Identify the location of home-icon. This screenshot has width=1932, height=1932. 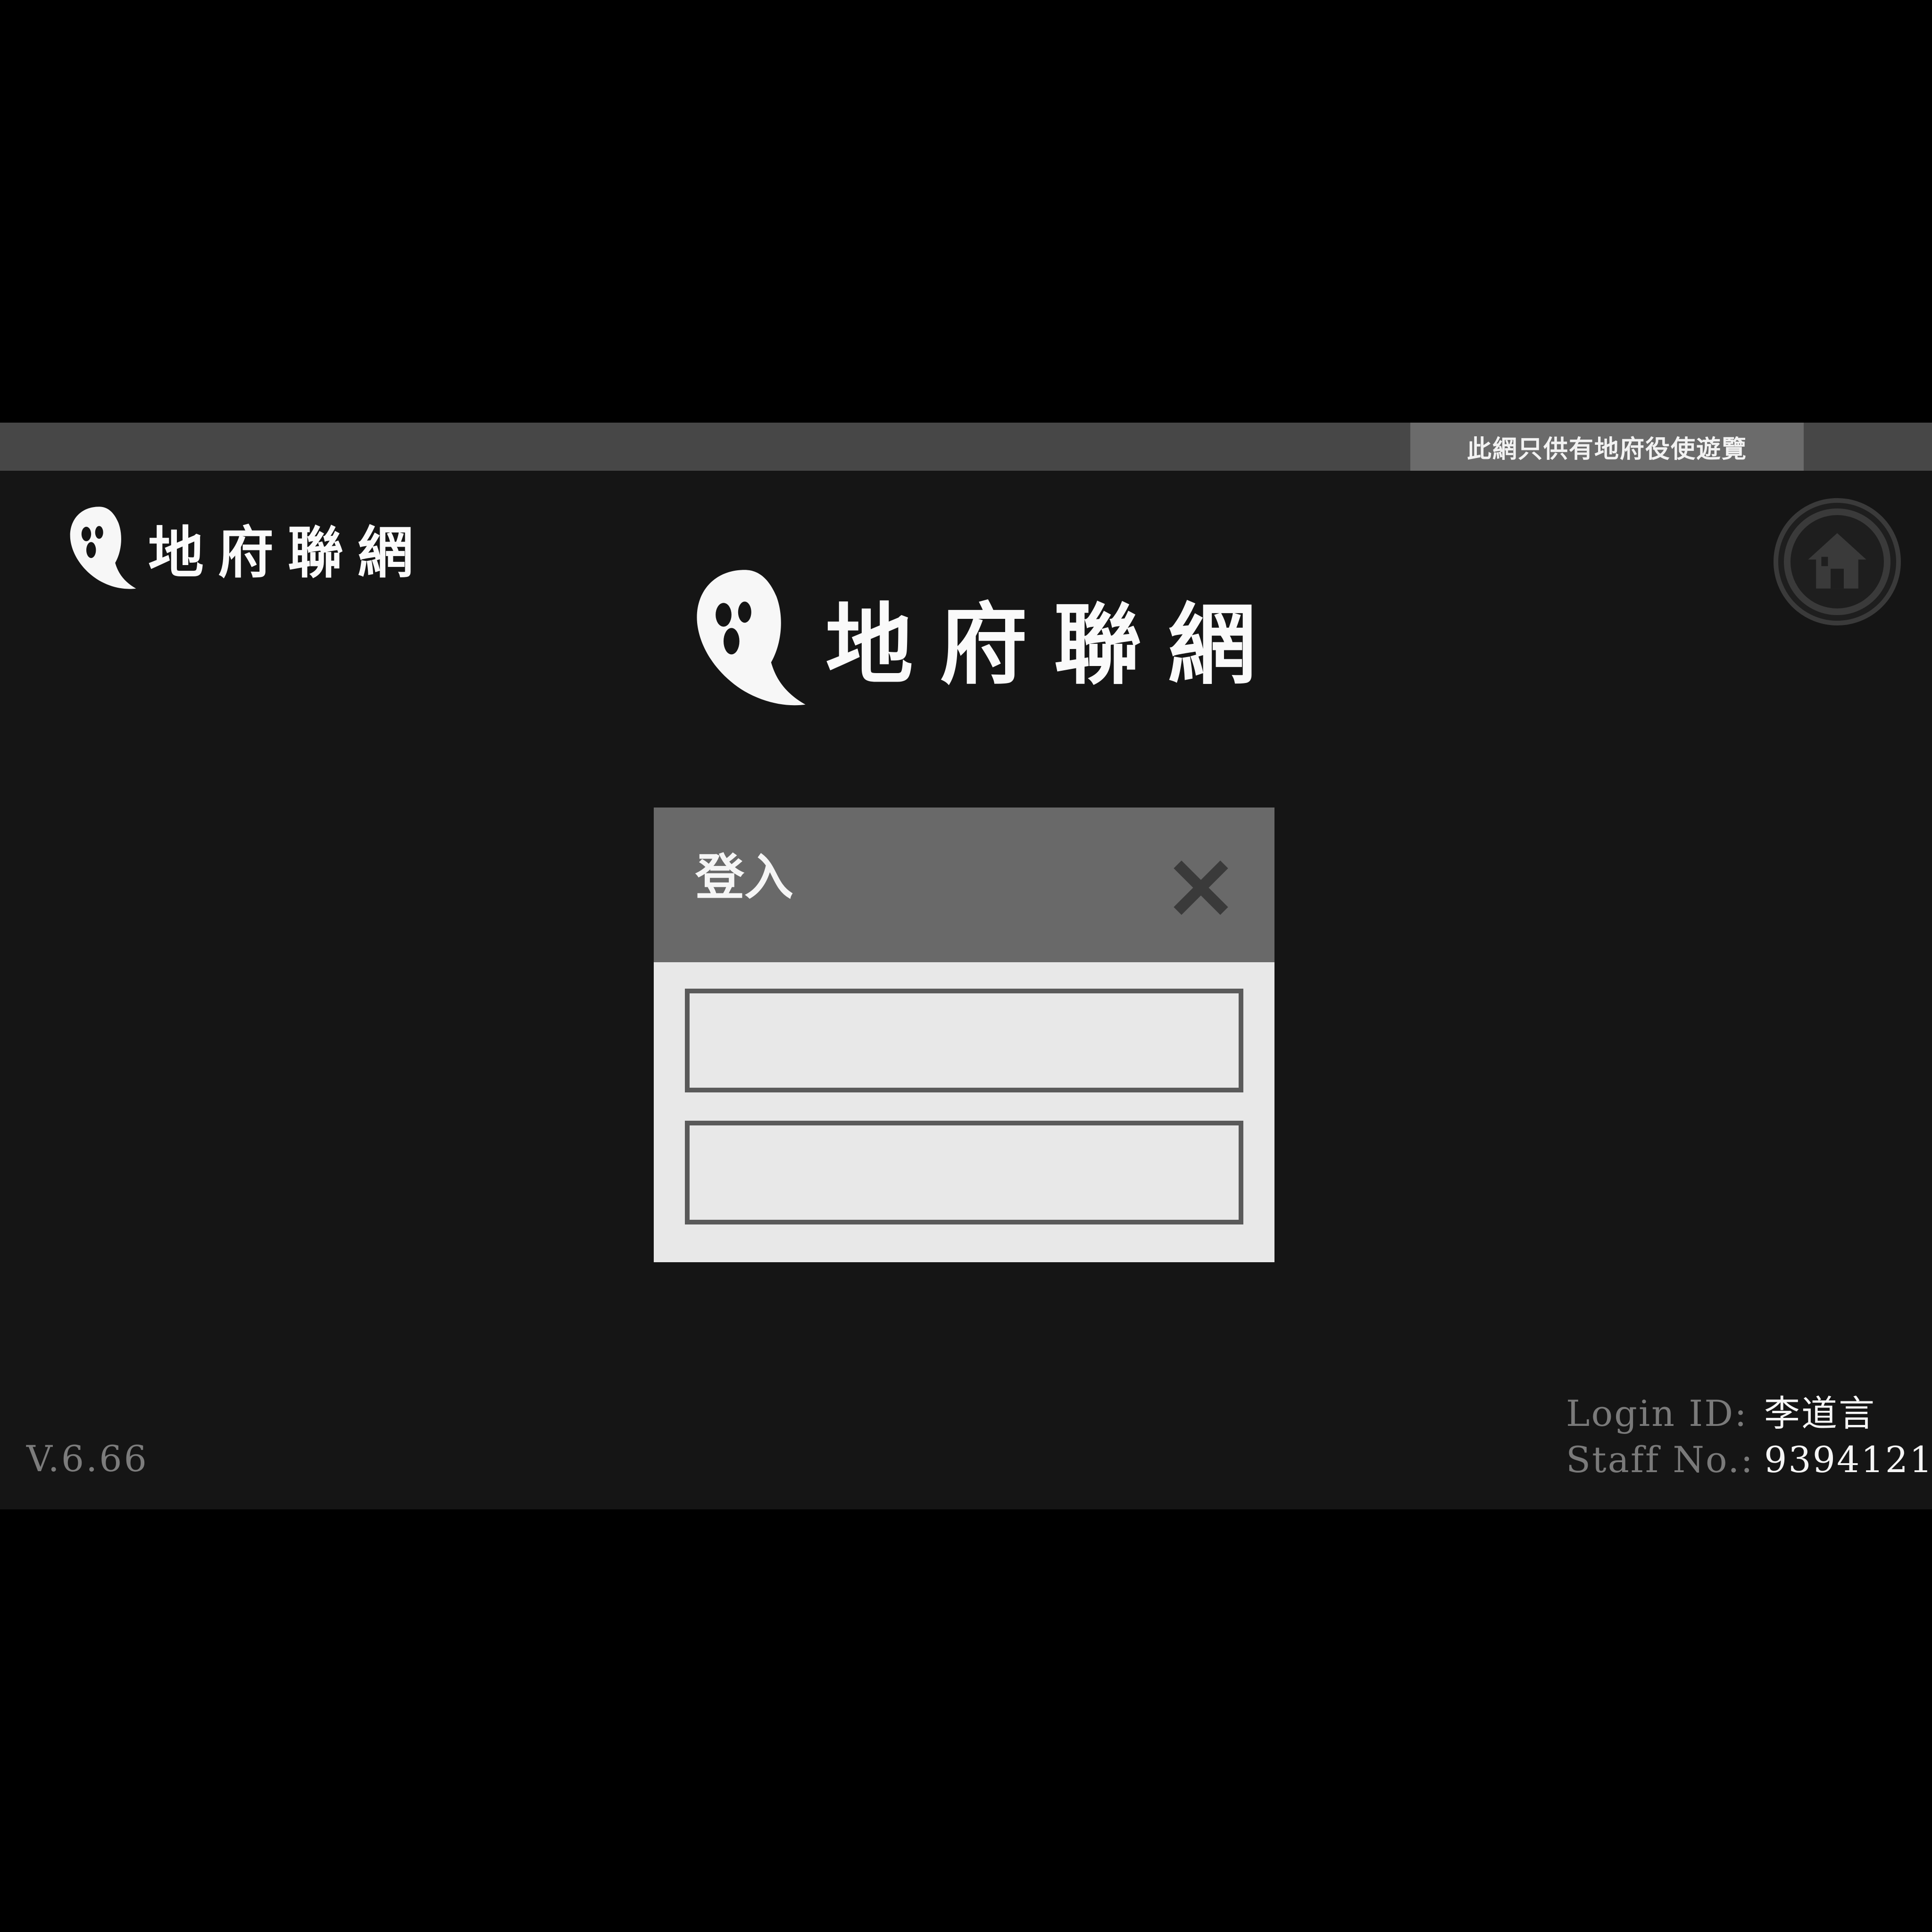
(1837, 562).